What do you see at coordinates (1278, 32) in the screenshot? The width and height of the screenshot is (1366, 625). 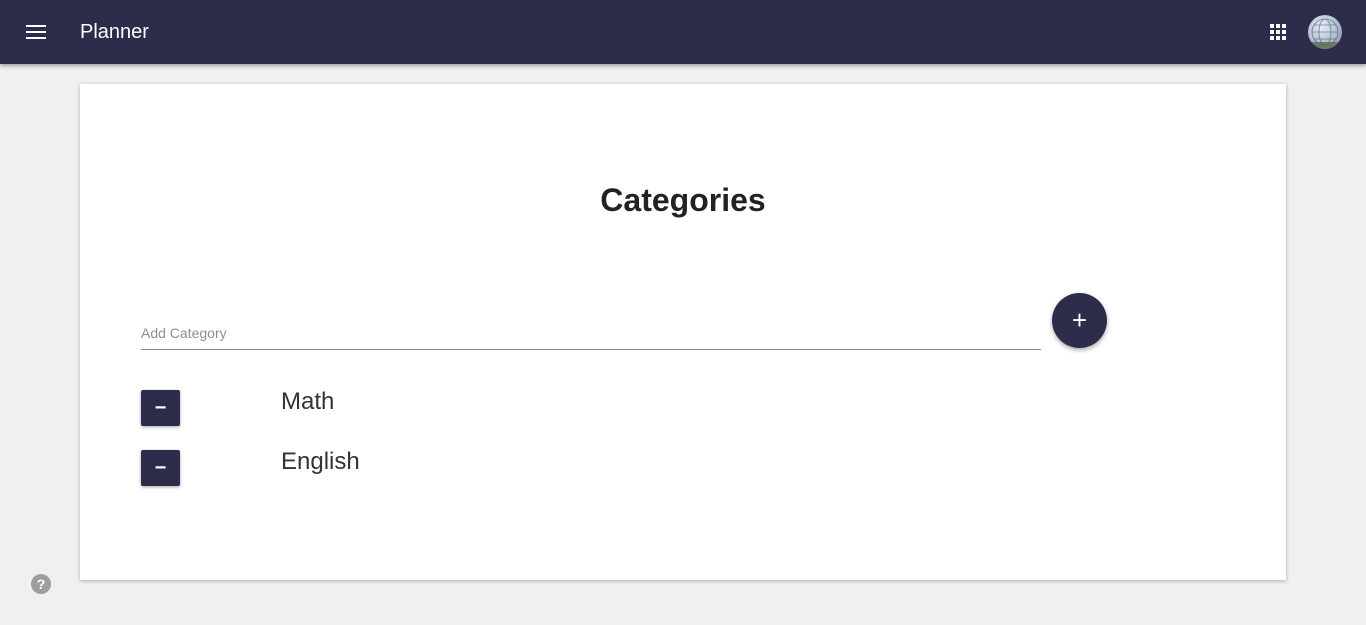 I see `apps-grid-icon` at bounding box center [1278, 32].